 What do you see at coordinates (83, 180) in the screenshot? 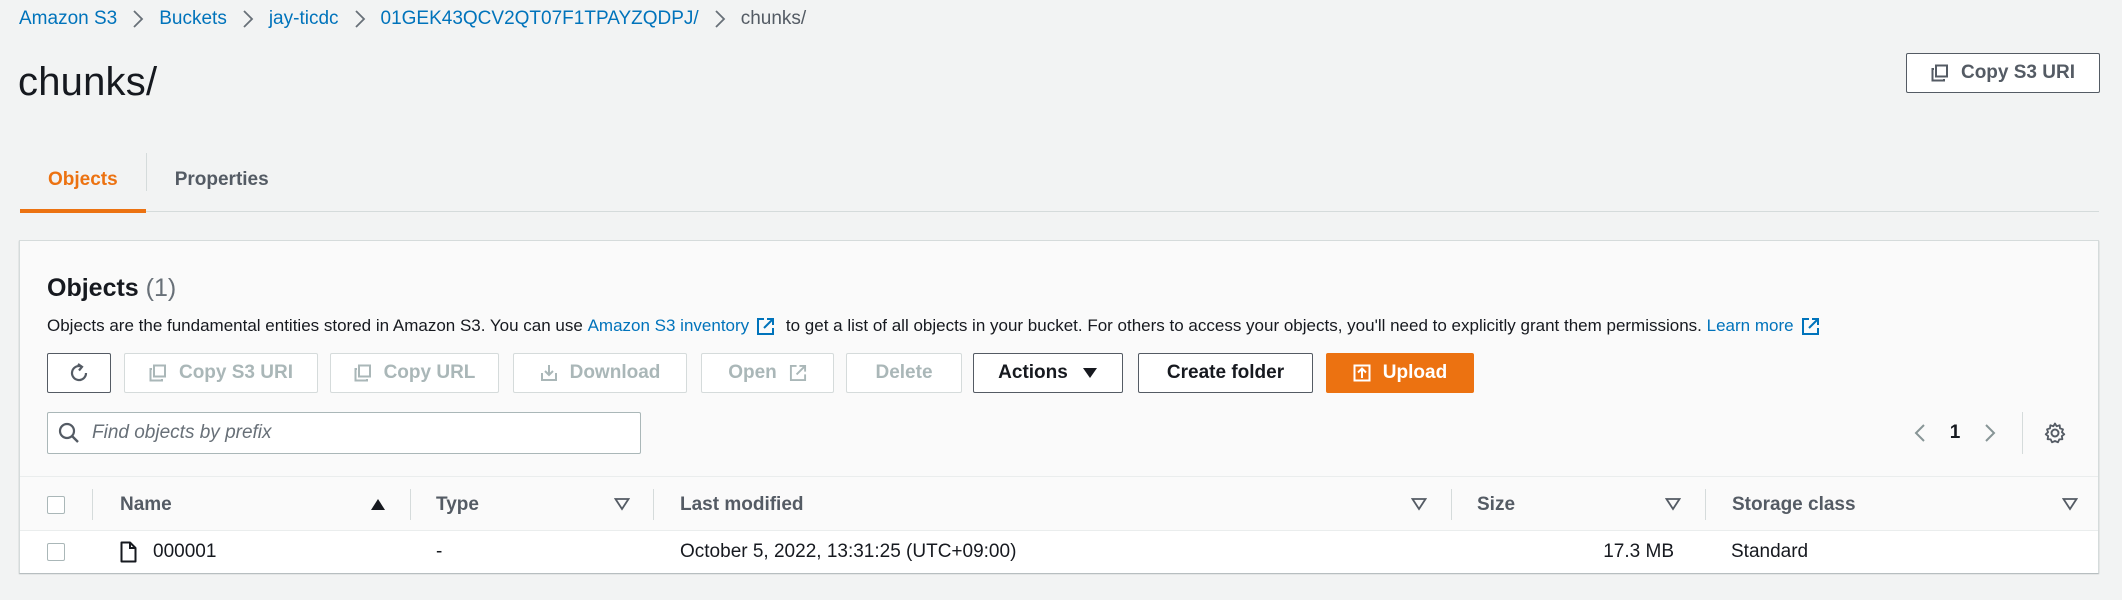
I see `tab-objects: Objects` at bounding box center [83, 180].